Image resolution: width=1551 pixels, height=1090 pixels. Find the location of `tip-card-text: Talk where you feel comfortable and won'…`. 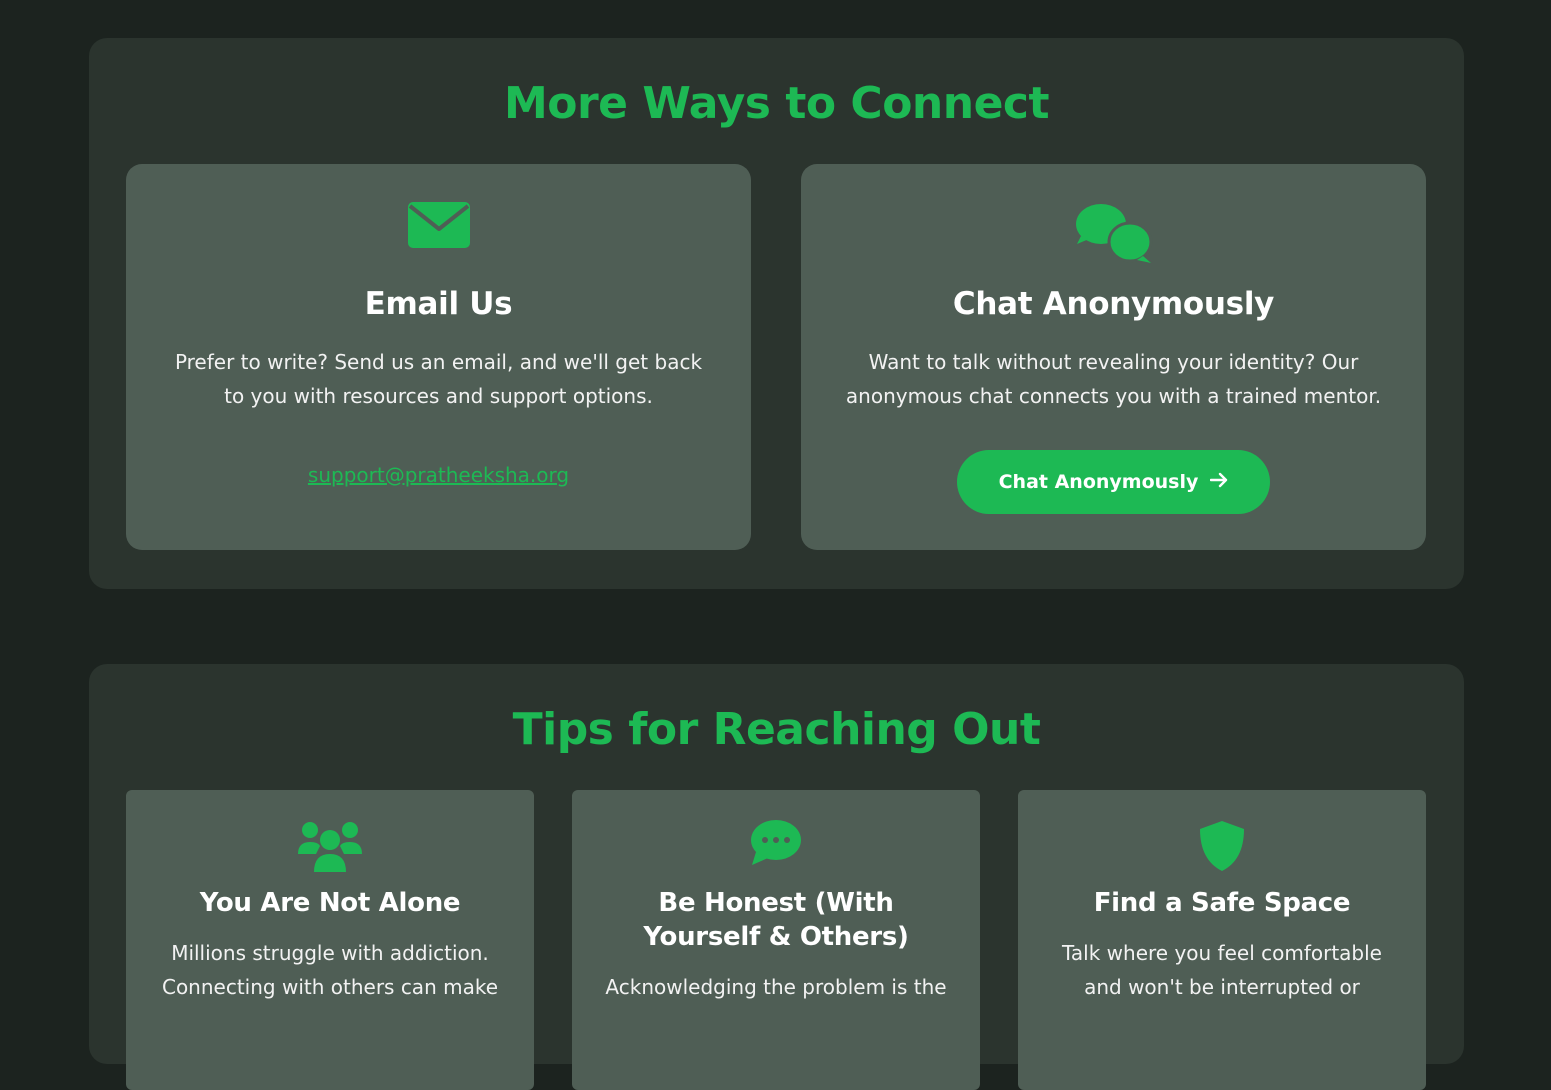

tip-card-text: Talk where you feel comfortable and won'… is located at coordinates (1222, 970).